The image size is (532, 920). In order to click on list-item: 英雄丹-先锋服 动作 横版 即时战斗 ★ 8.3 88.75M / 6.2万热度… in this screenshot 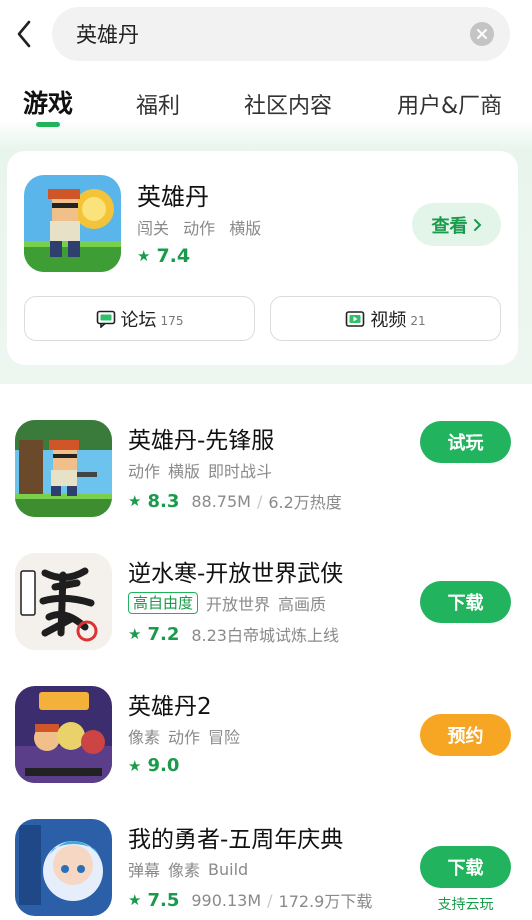, I will do `click(266, 475)`.